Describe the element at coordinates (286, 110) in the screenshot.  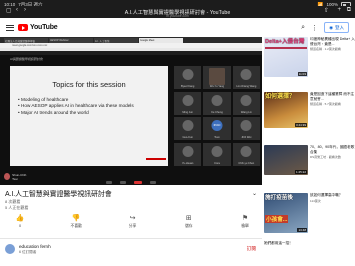
I see `video-thumbnail: 如何選擇？ 3:44:39` at that location.